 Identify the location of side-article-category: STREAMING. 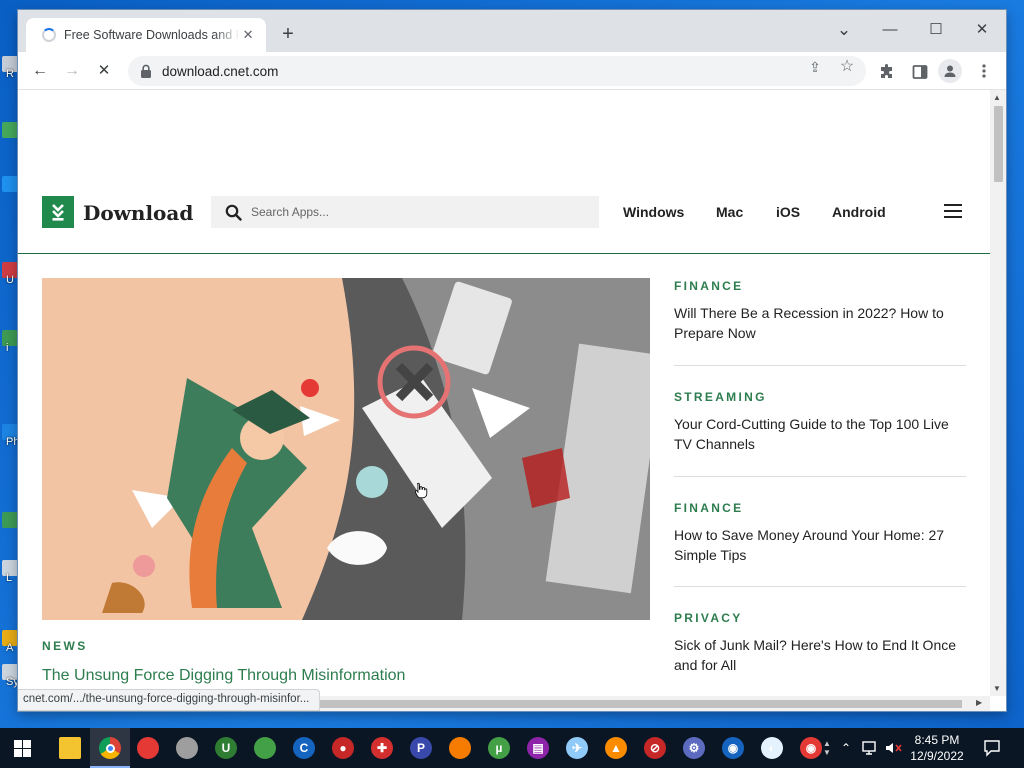
(820, 397).